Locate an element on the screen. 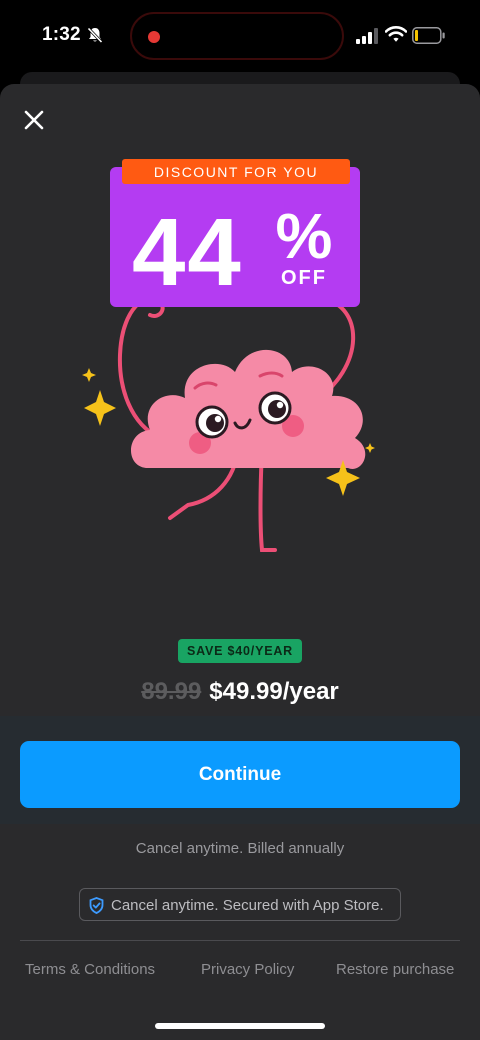 This screenshot has height=1040, width=480. close-button is located at coordinates (34, 120).